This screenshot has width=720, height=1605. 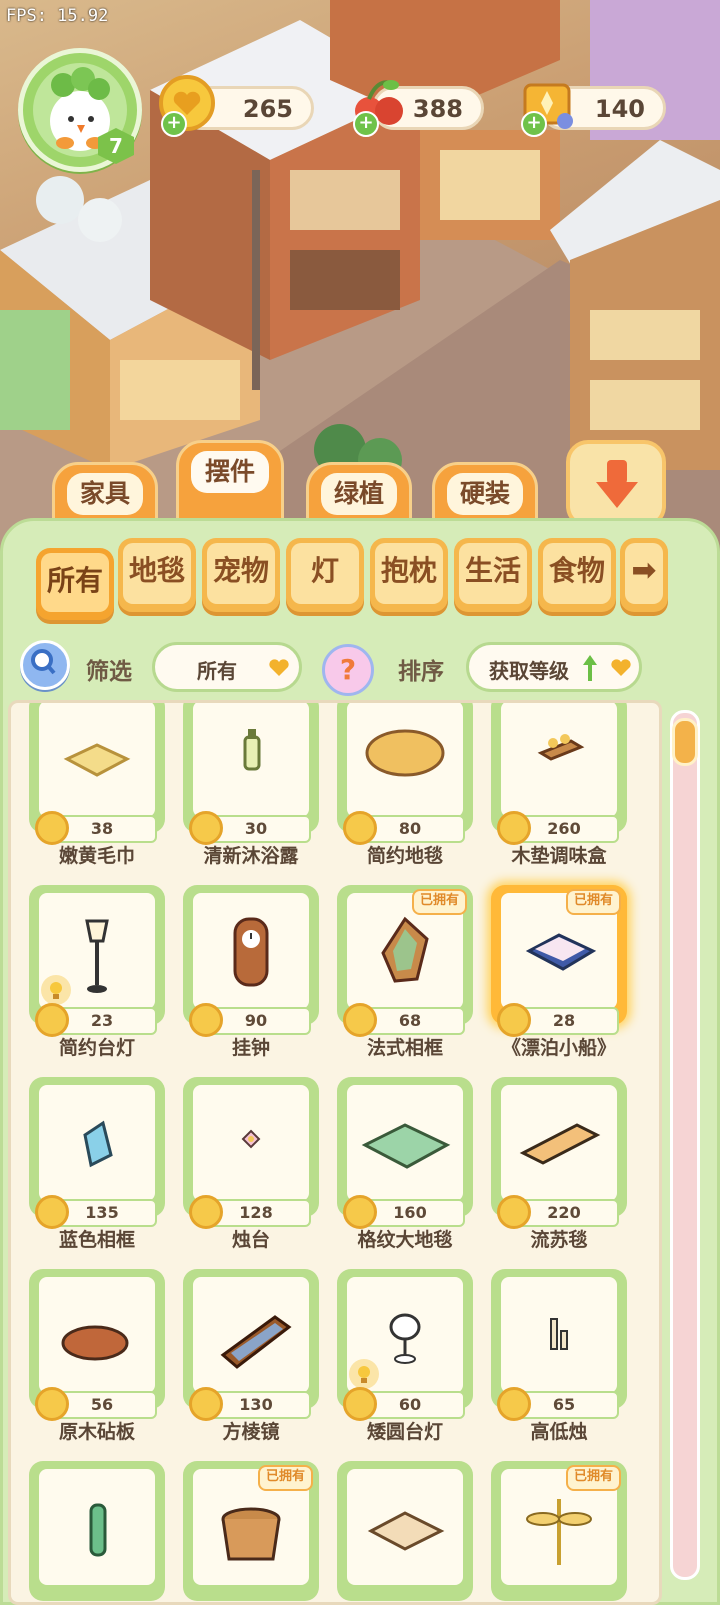 I want to click on tab-plants-label: 绿植, so click(x=359, y=494).